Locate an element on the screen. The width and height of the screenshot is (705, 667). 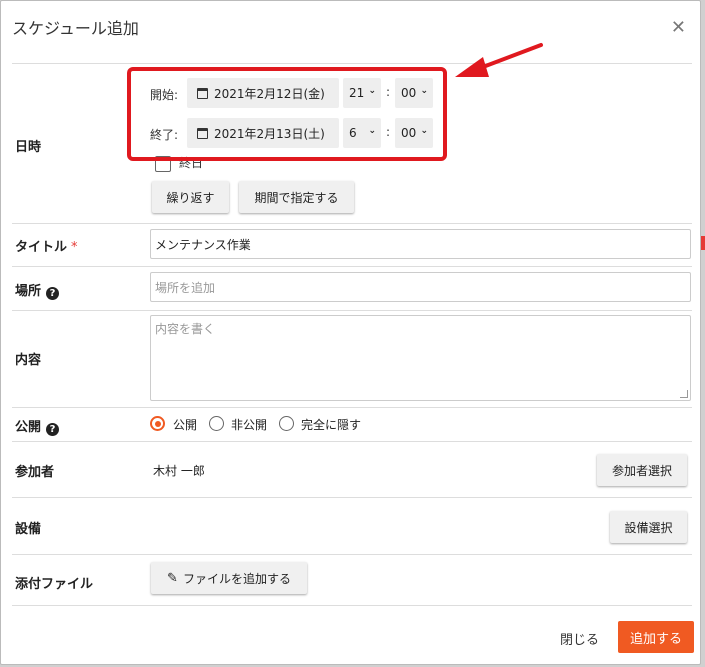
location-label-text: 場所 is located at coordinates (28, 291).